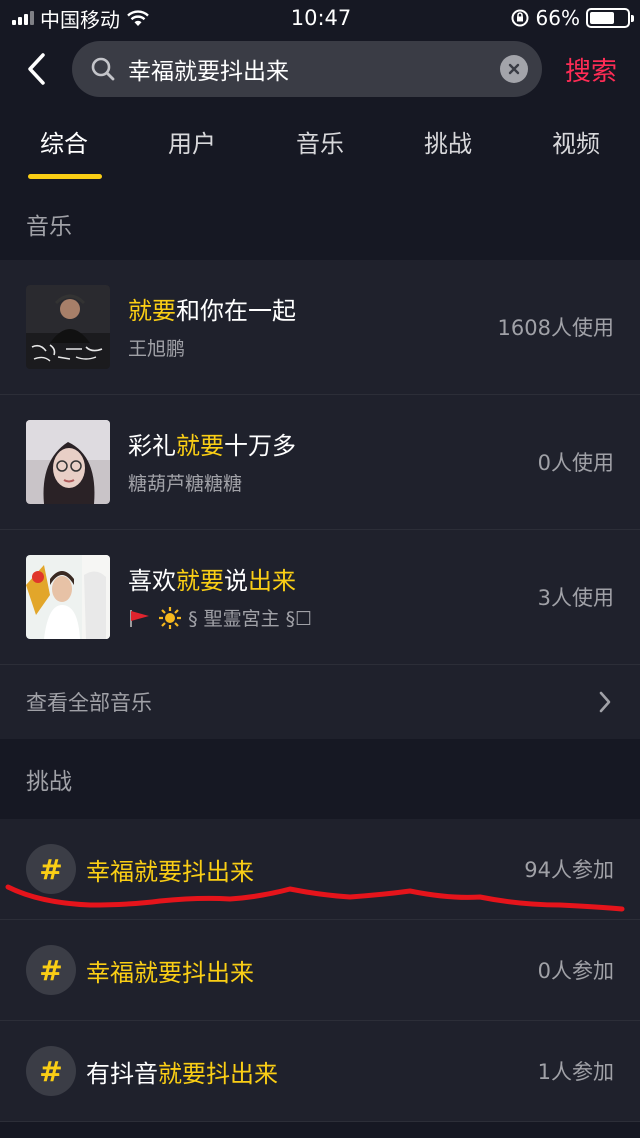  Describe the element at coordinates (170, 617) in the screenshot. I see `sun-icon` at that location.